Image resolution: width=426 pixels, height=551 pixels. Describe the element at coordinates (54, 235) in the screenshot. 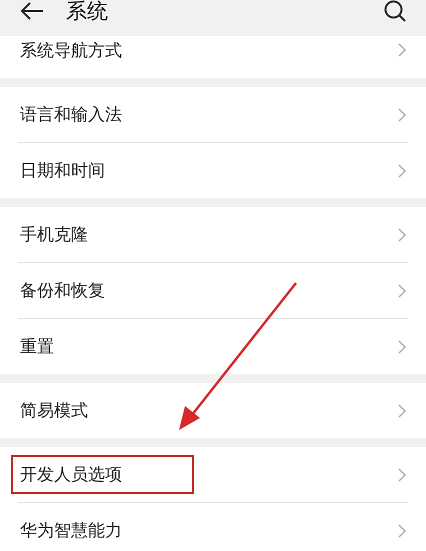

I see `row-label: 手机克隆` at that location.